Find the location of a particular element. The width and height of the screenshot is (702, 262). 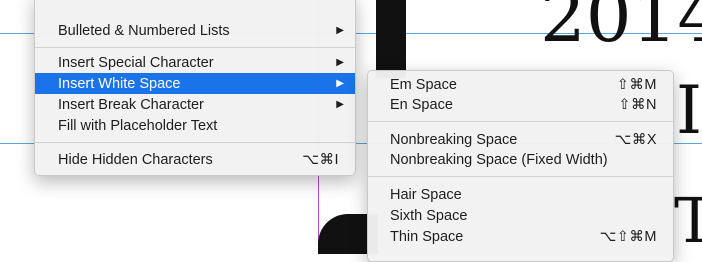

menu-item-hide-hidden-characters: Hide Hidden Characters ⌥⌘I is located at coordinates (195, 159).